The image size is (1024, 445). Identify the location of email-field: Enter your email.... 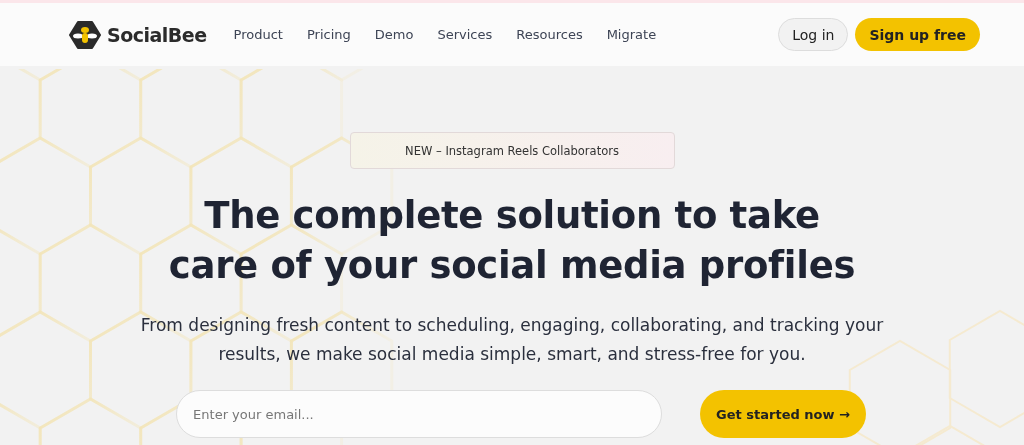
(419, 414).